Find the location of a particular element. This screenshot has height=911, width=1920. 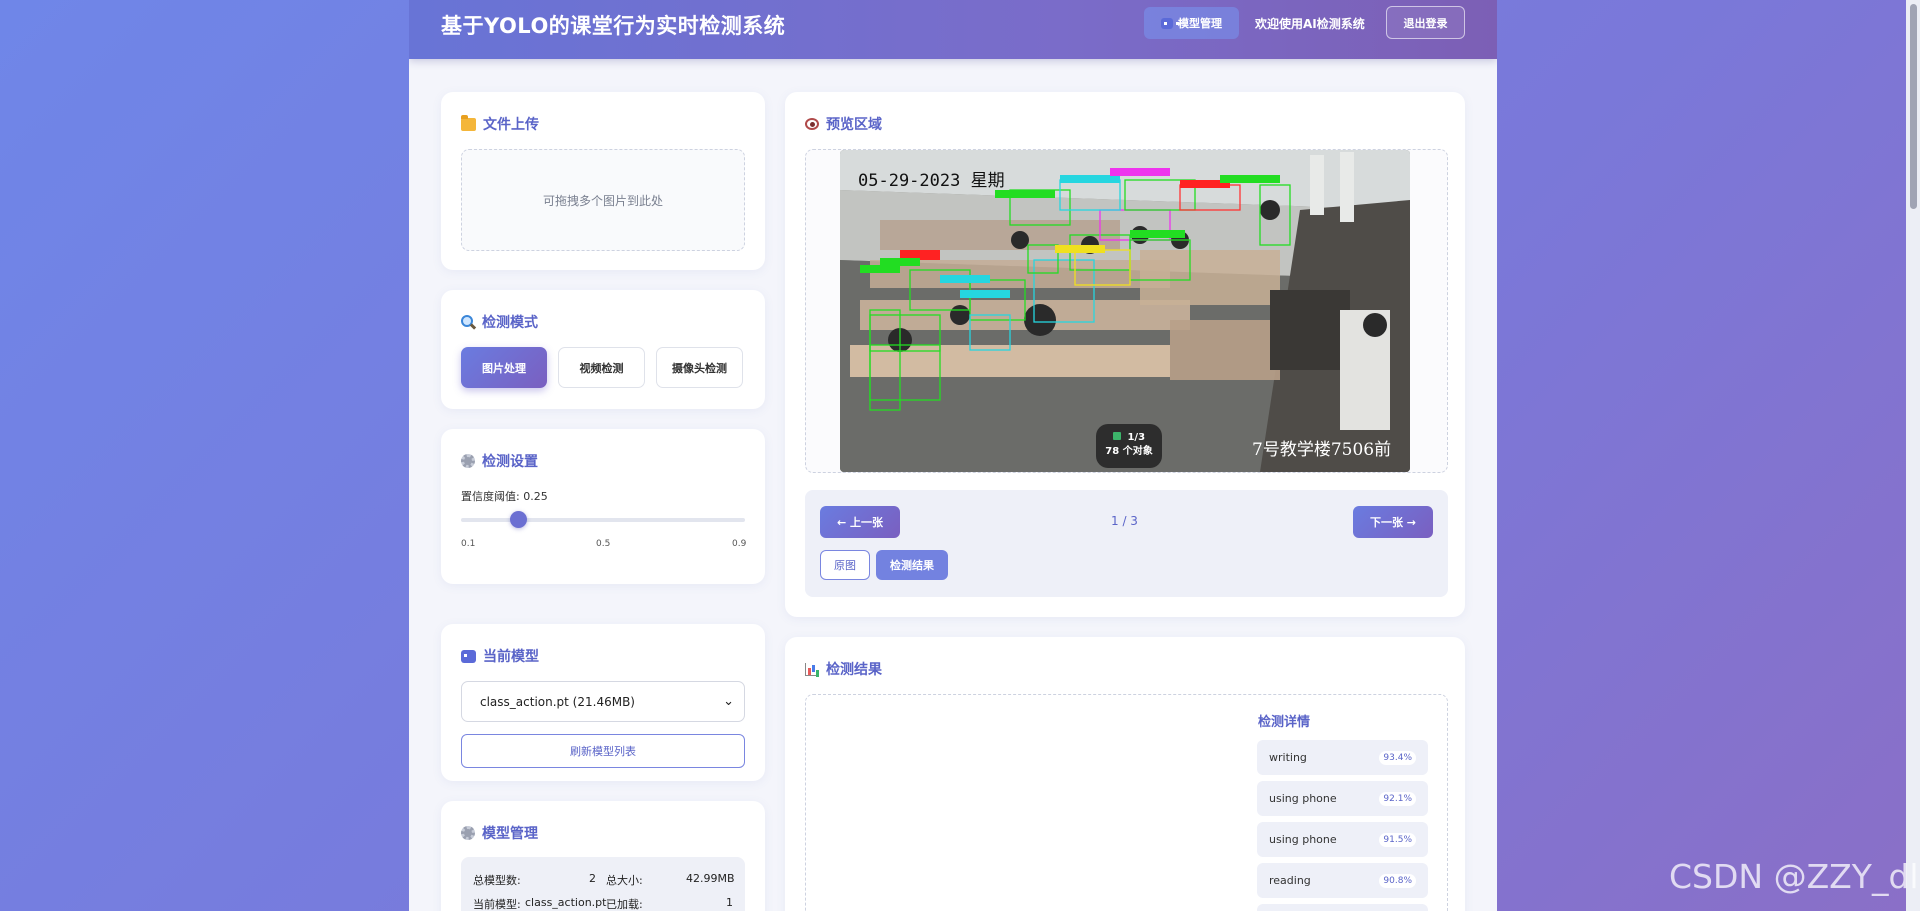

results-card-title: 检测结果 is located at coordinates (843, 669).